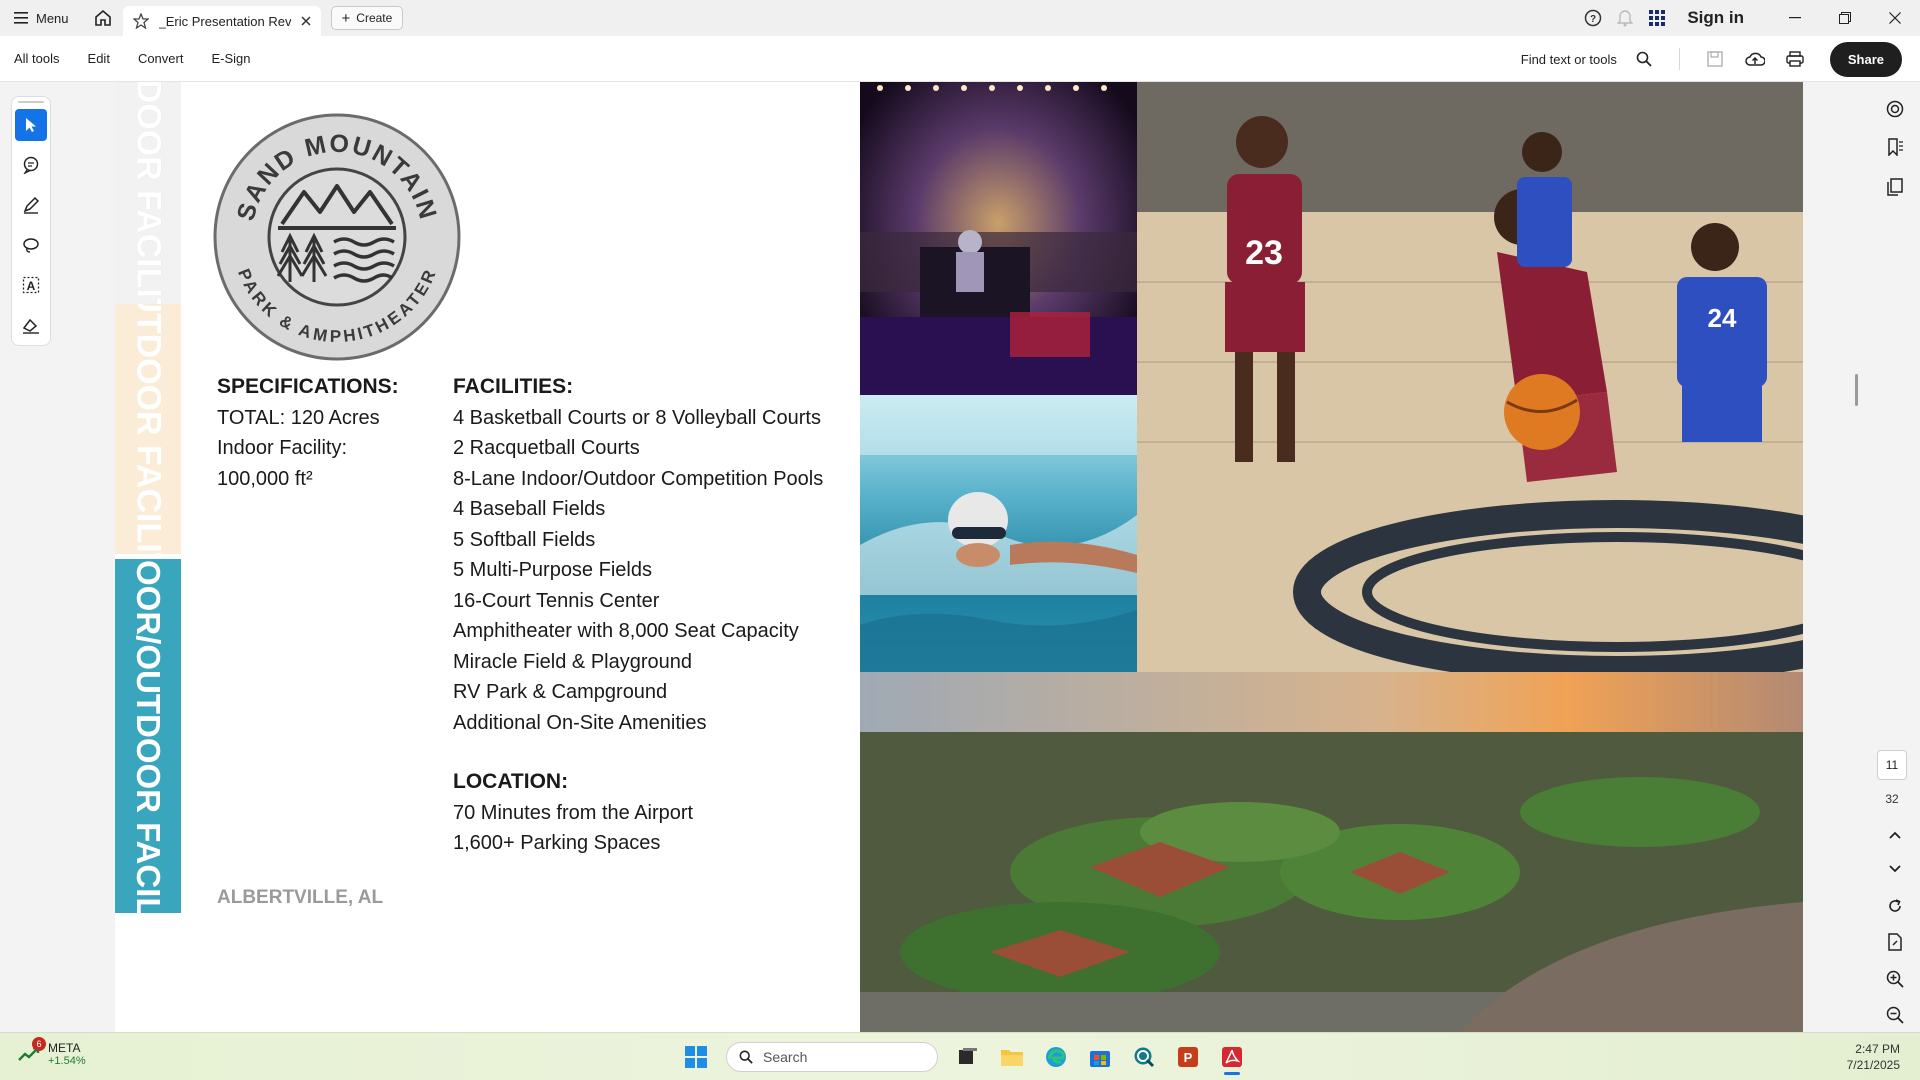 The width and height of the screenshot is (1920, 1080). Describe the element at coordinates (1895, 942) in the screenshot. I see `page-tools-button` at that location.